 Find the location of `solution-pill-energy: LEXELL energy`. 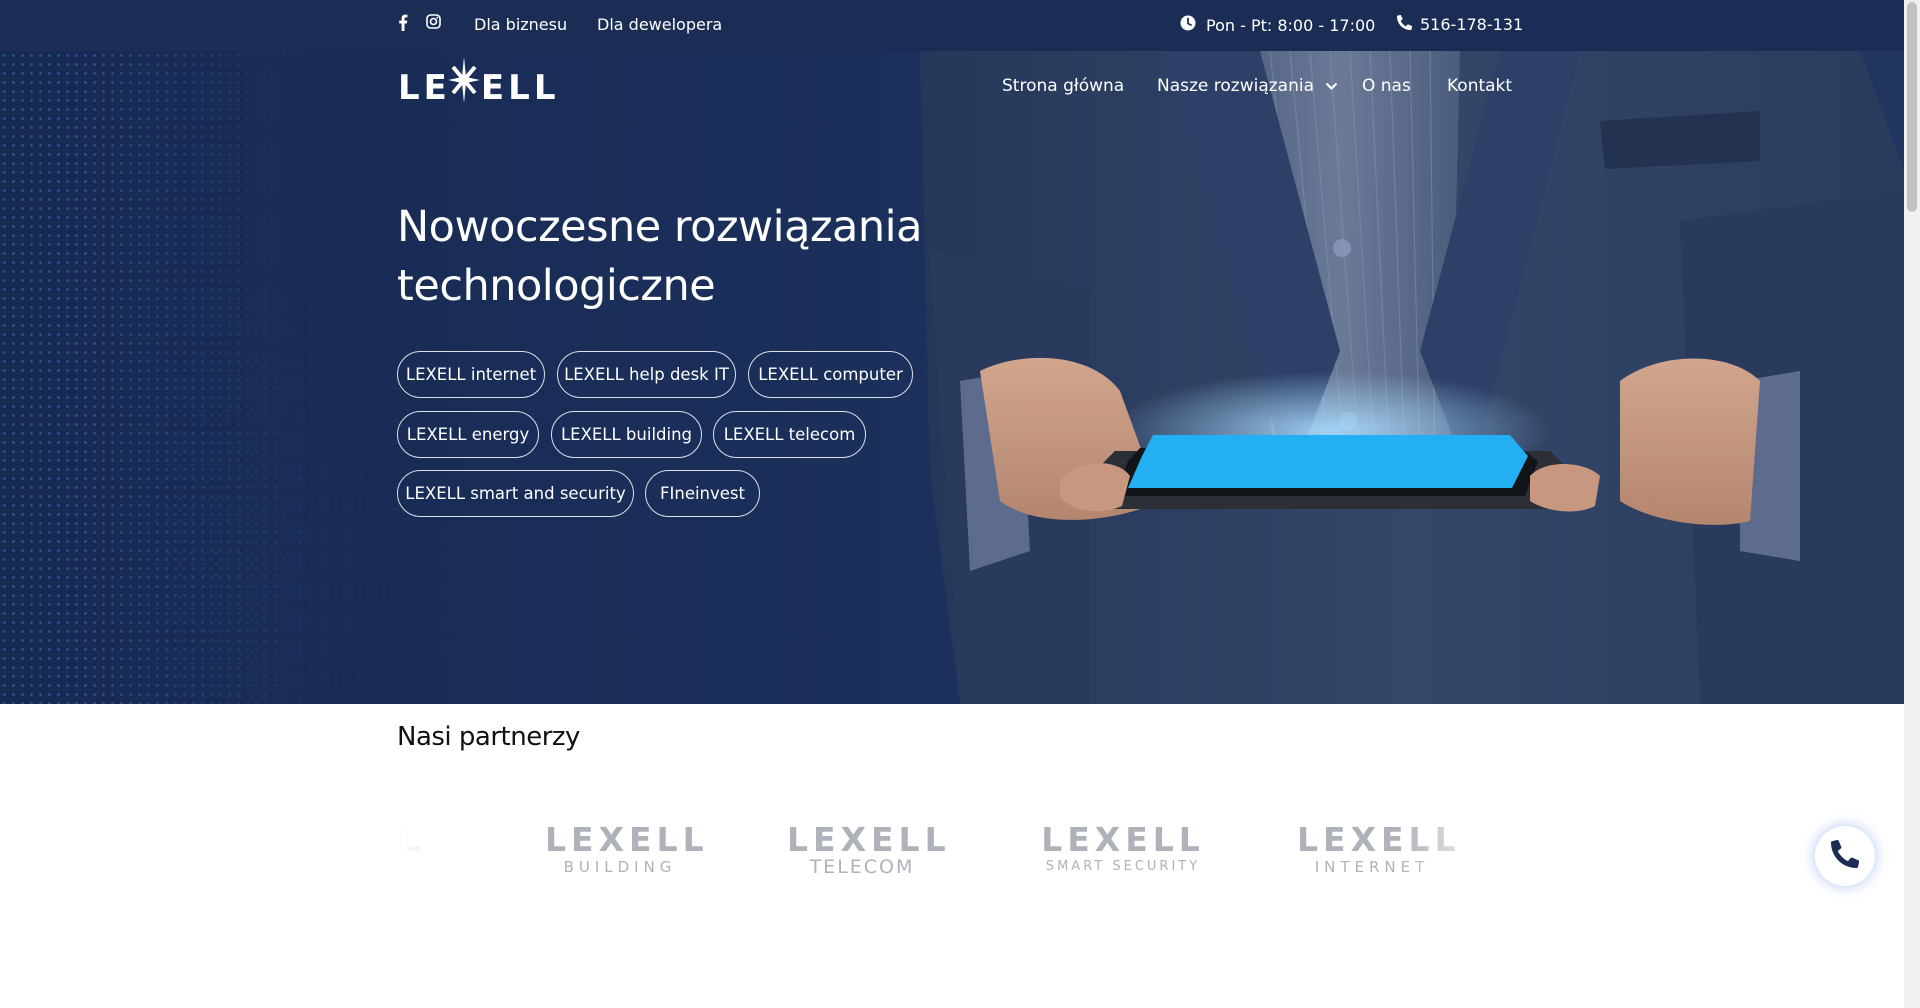

solution-pill-energy: LEXELL energy is located at coordinates (468, 434).